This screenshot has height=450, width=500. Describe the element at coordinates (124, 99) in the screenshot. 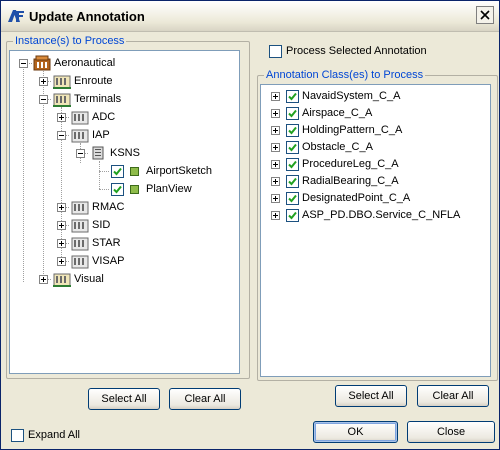

I see `tree-node-terminals: Terminals` at that location.